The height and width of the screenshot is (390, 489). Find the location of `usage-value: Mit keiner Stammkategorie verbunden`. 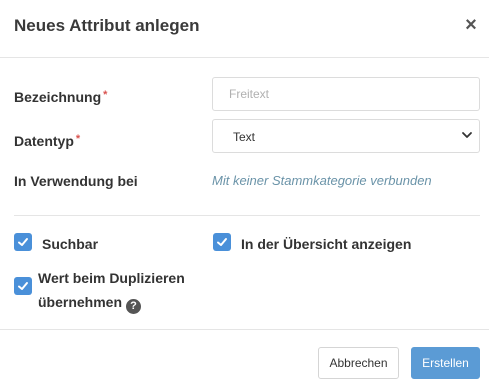

usage-value: Mit keiner Stammkategorie verbunden is located at coordinates (322, 180).